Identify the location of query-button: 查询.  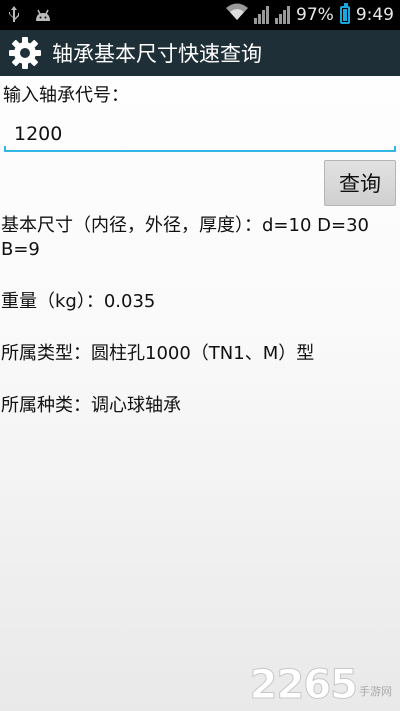
(360, 183).